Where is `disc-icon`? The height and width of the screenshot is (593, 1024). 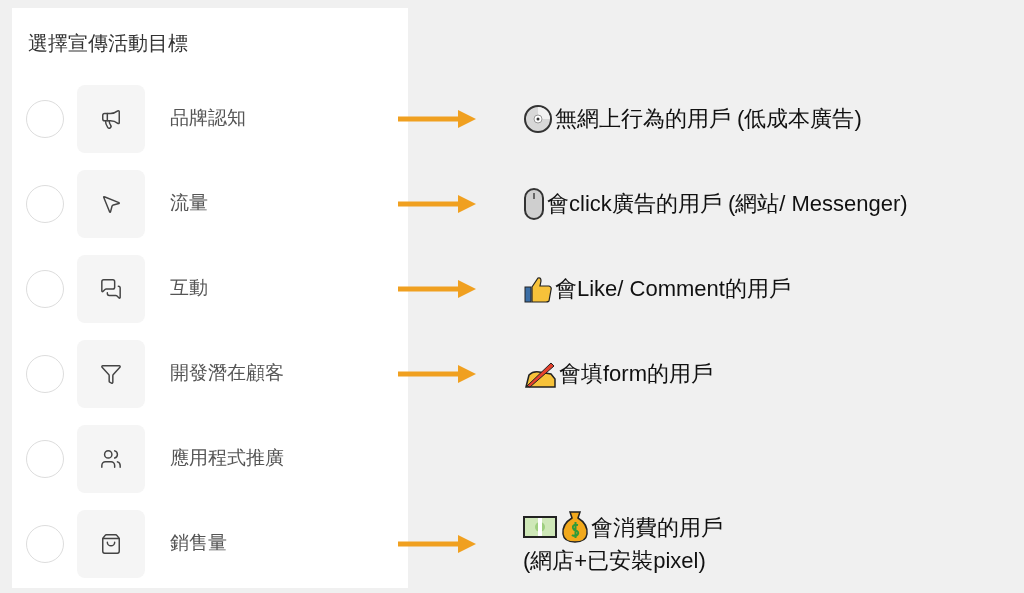 disc-icon is located at coordinates (538, 118).